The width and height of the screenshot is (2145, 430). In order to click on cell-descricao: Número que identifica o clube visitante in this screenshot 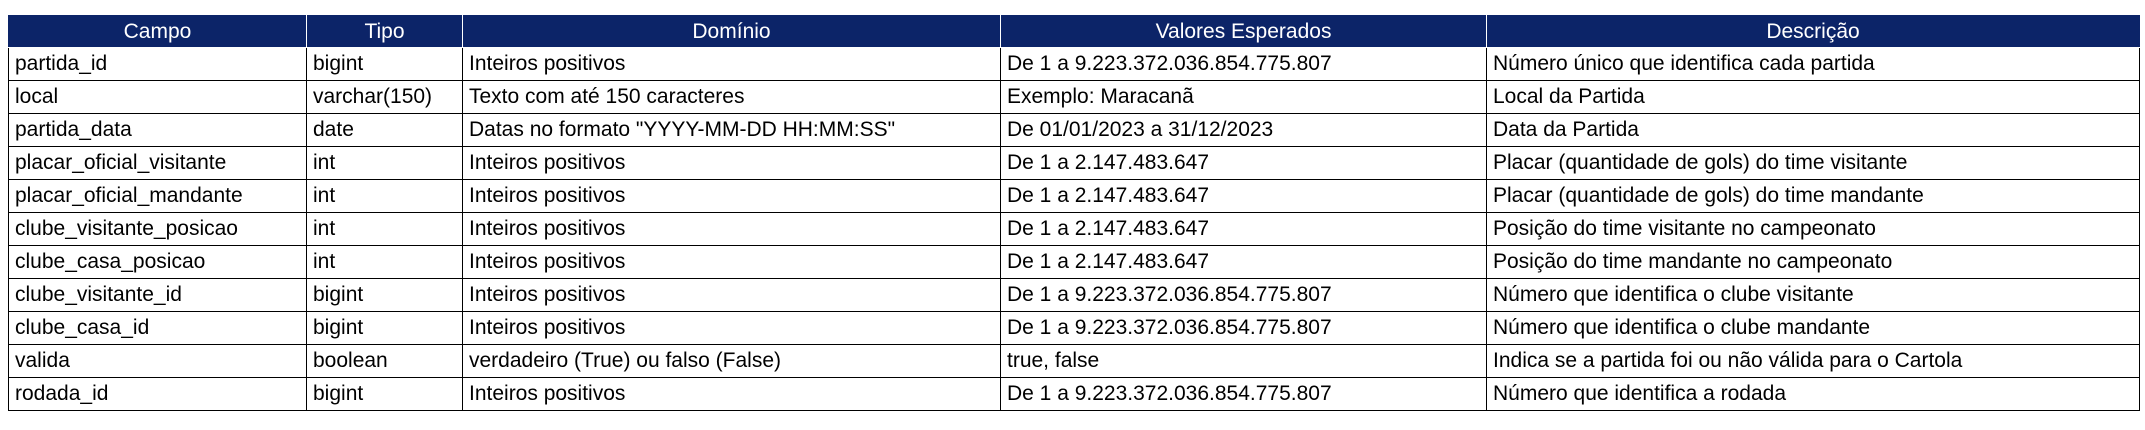, I will do `click(1813, 295)`.